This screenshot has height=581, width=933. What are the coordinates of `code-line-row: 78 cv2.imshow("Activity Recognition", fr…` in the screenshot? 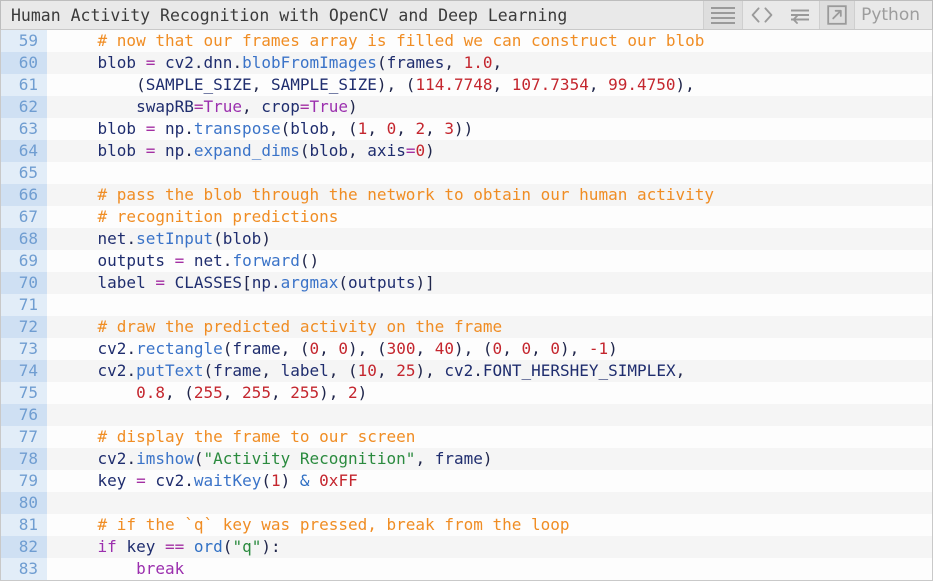 It's located at (466, 459).